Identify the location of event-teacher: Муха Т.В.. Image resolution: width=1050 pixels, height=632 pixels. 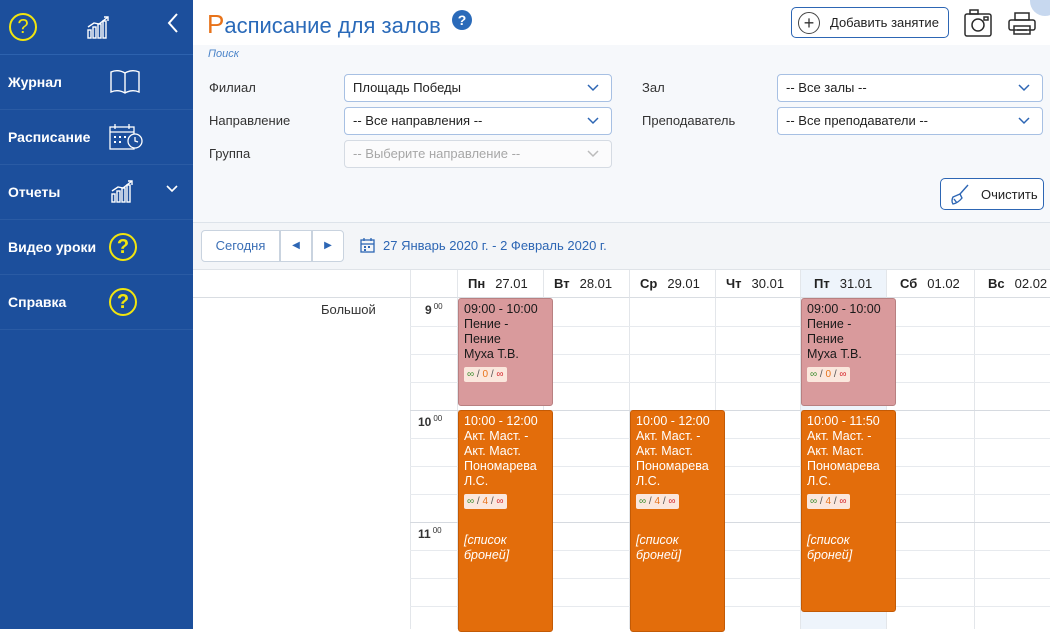
(834, 354).